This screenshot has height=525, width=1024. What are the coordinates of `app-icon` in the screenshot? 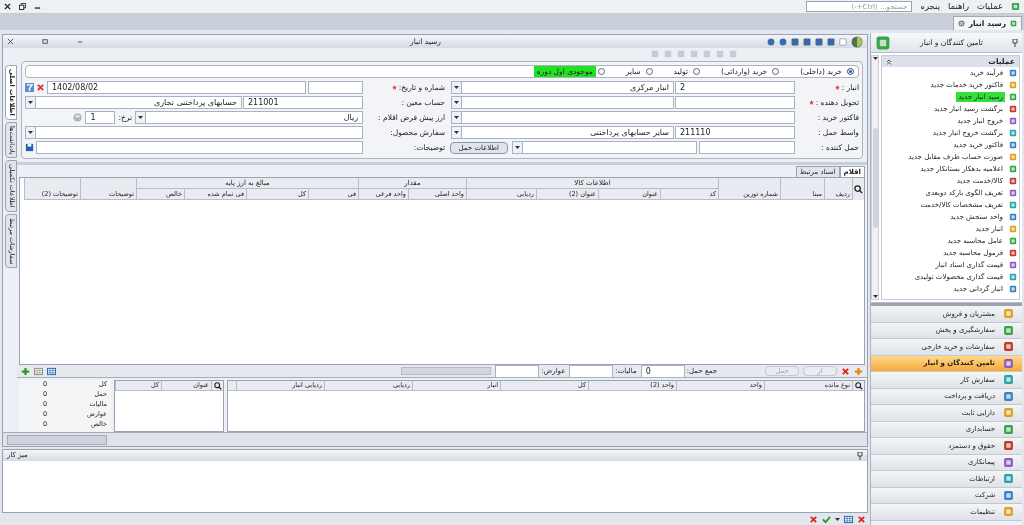 It's located at (1015, 6).